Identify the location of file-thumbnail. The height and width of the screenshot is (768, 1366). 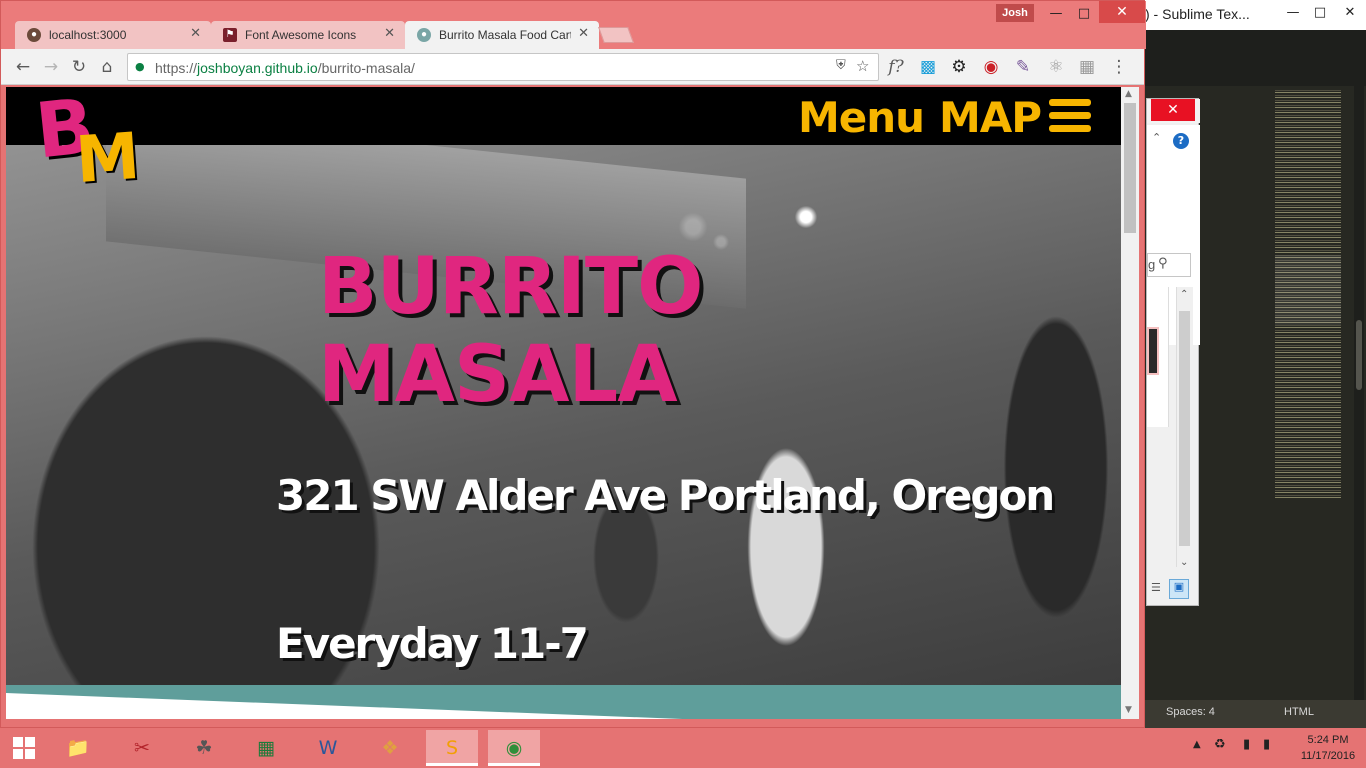
(1153, 351).